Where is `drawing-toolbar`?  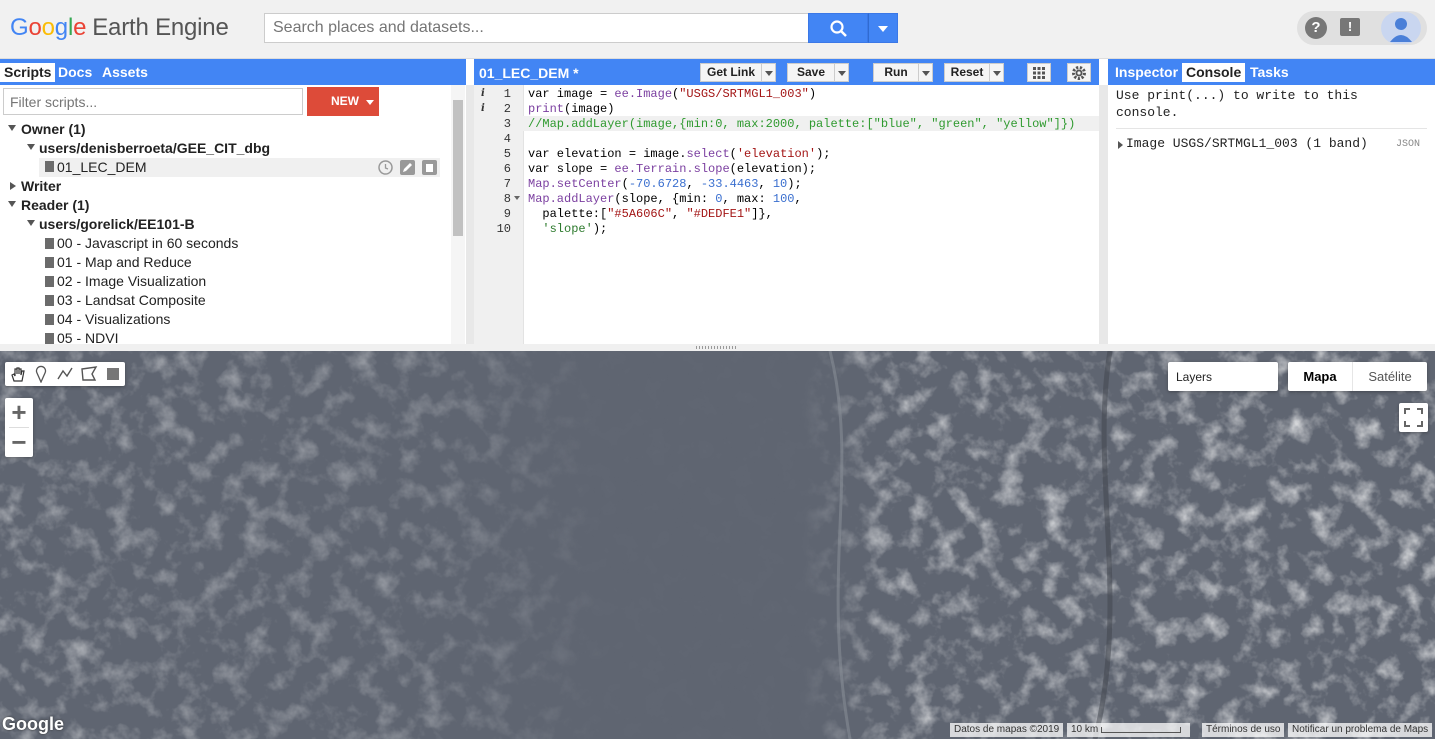
drawing-toolbar is located at coordinates (65, 374).